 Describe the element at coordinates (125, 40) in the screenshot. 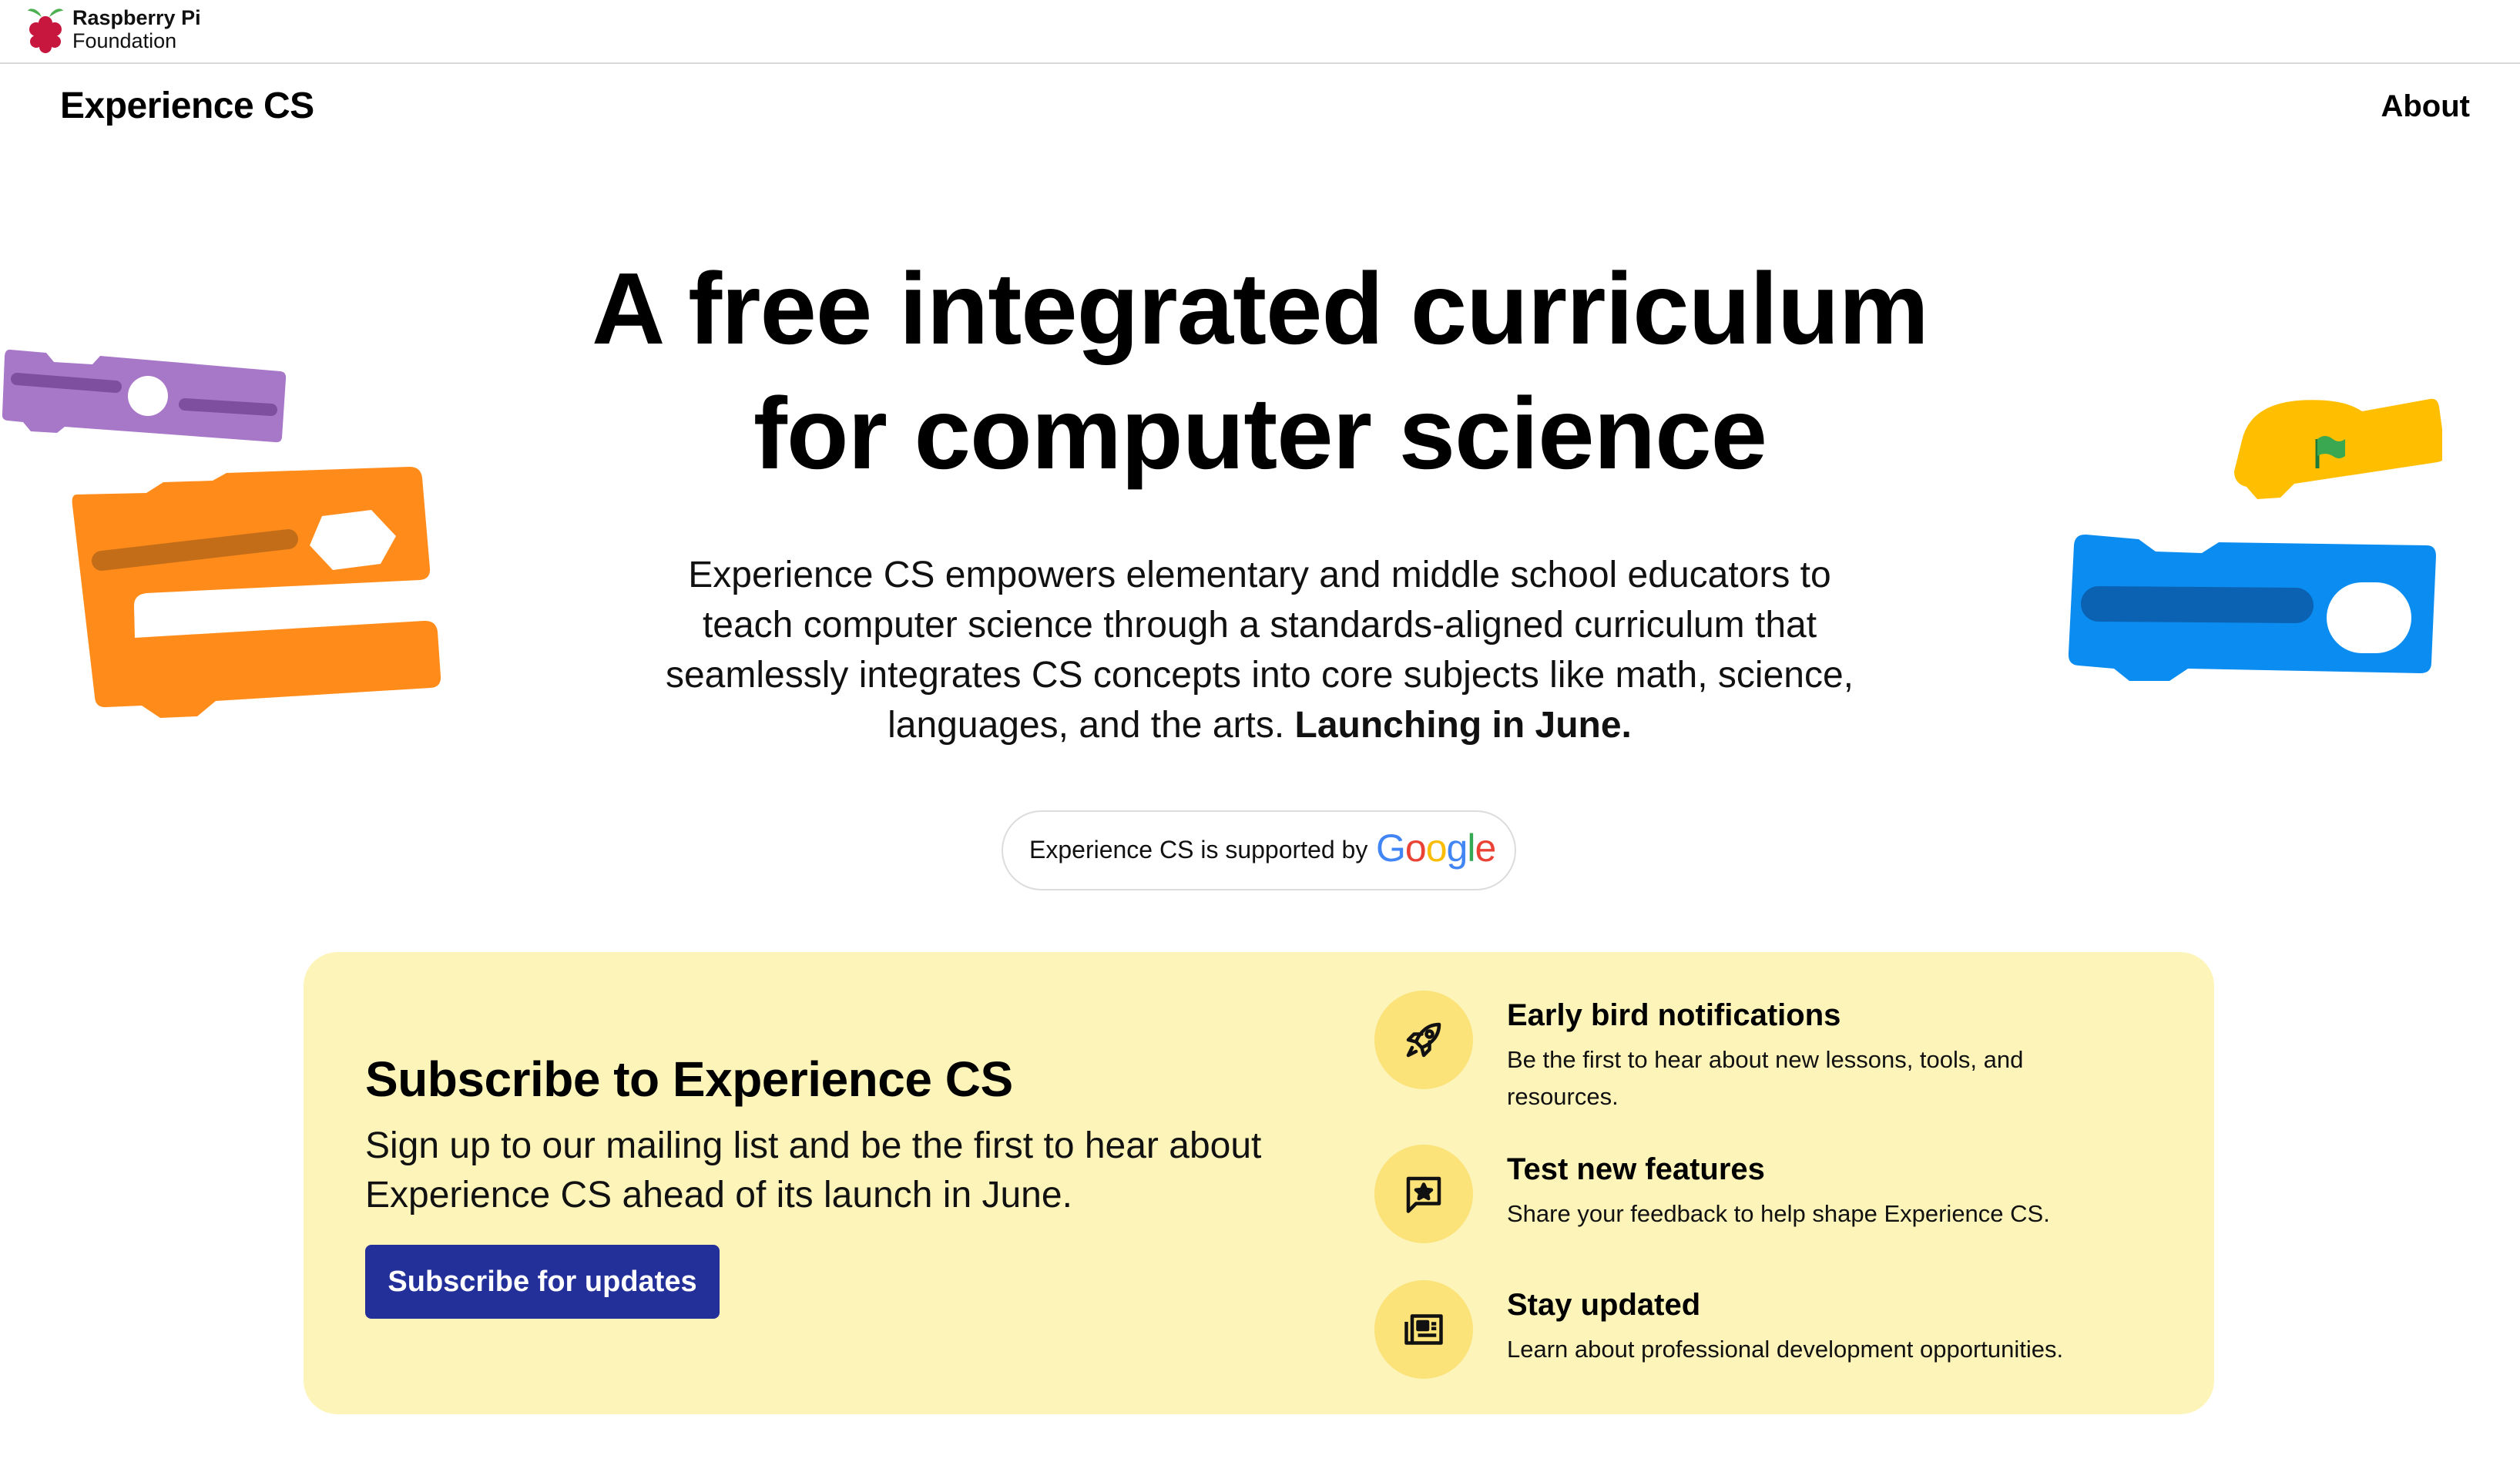

I see `org-name-line2: Foundation` at that location.